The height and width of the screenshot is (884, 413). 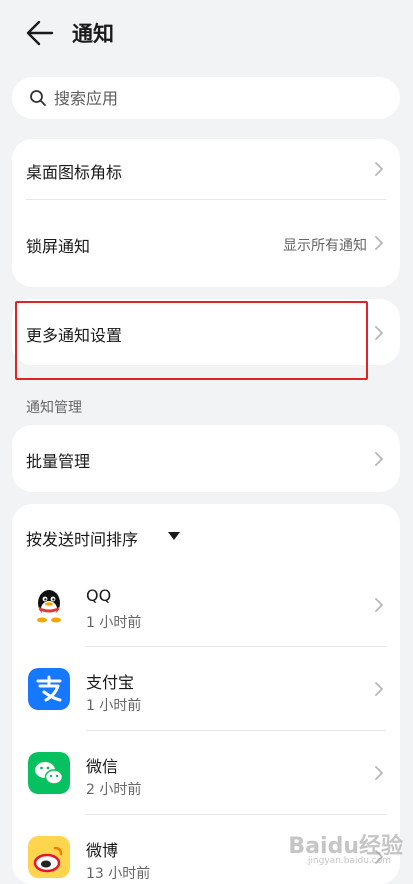 What do you see at coordinates (191, 340) in the screenshot?
I see `highlight-box` at bounding box center [191, 340].